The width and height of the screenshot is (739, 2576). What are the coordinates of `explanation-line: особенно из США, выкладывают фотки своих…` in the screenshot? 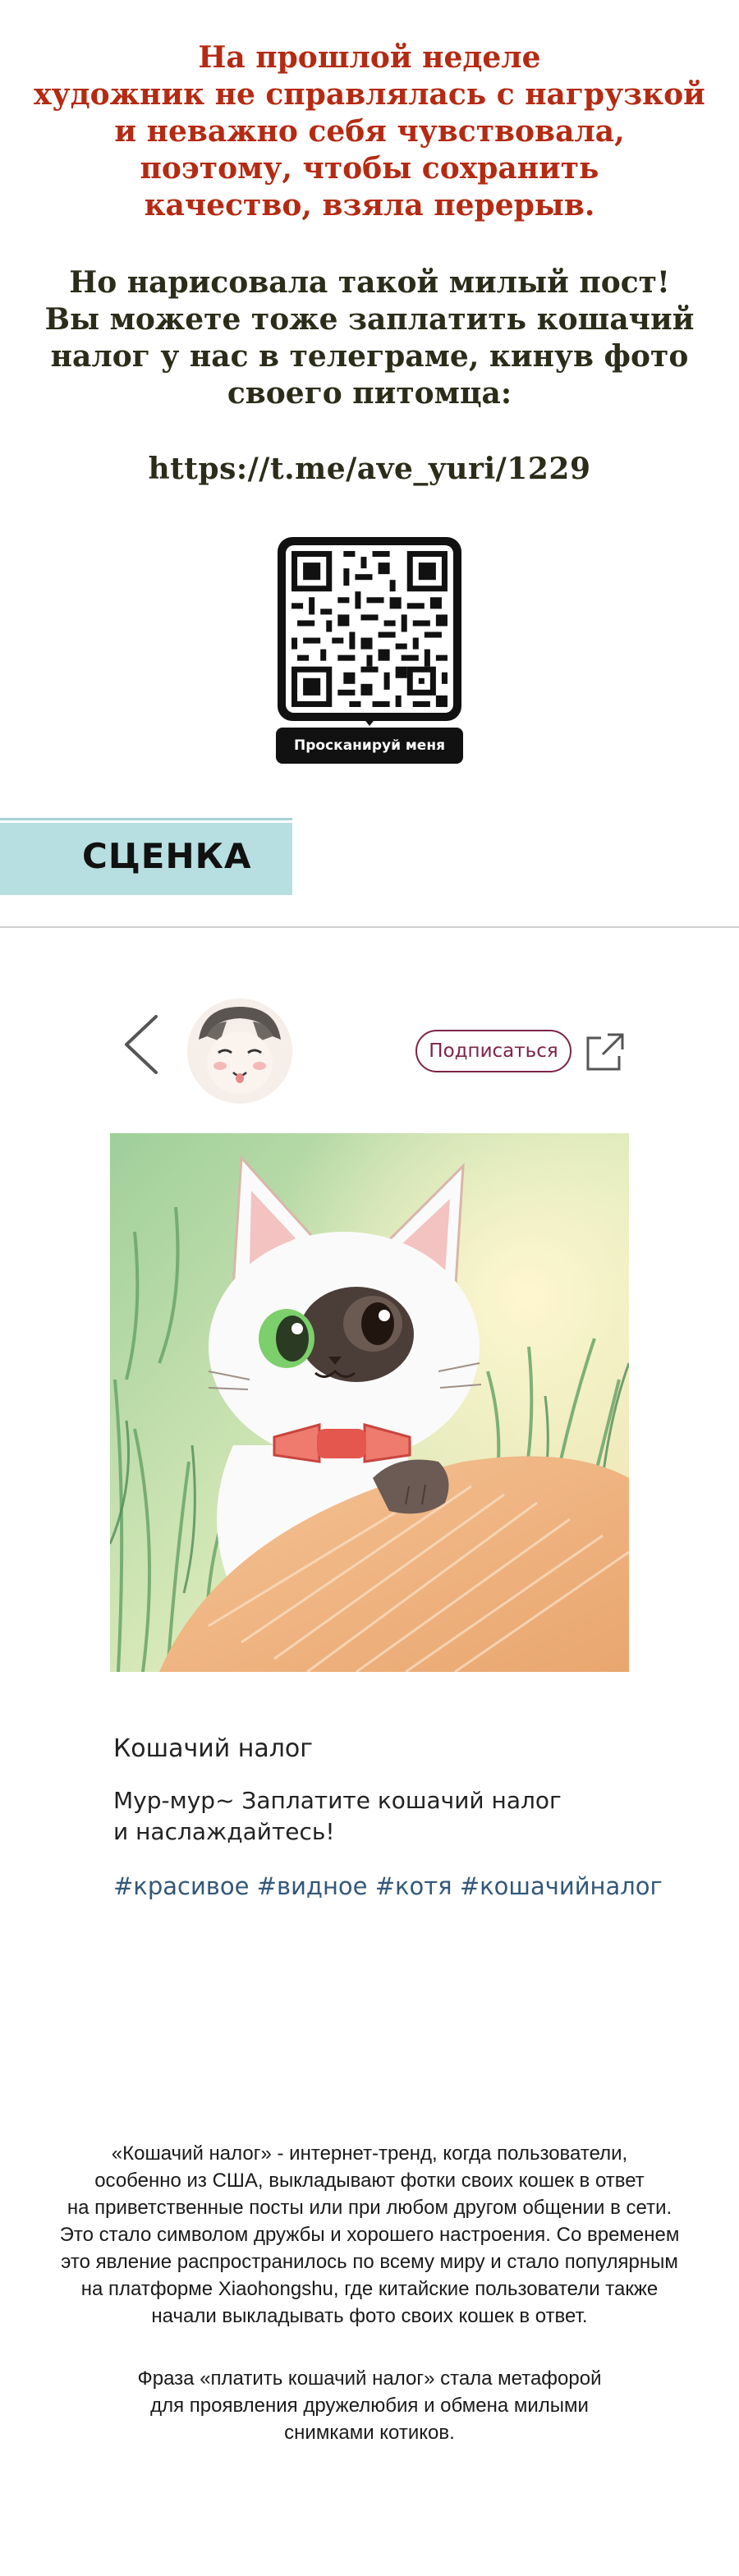 It's located at (369, 2181).